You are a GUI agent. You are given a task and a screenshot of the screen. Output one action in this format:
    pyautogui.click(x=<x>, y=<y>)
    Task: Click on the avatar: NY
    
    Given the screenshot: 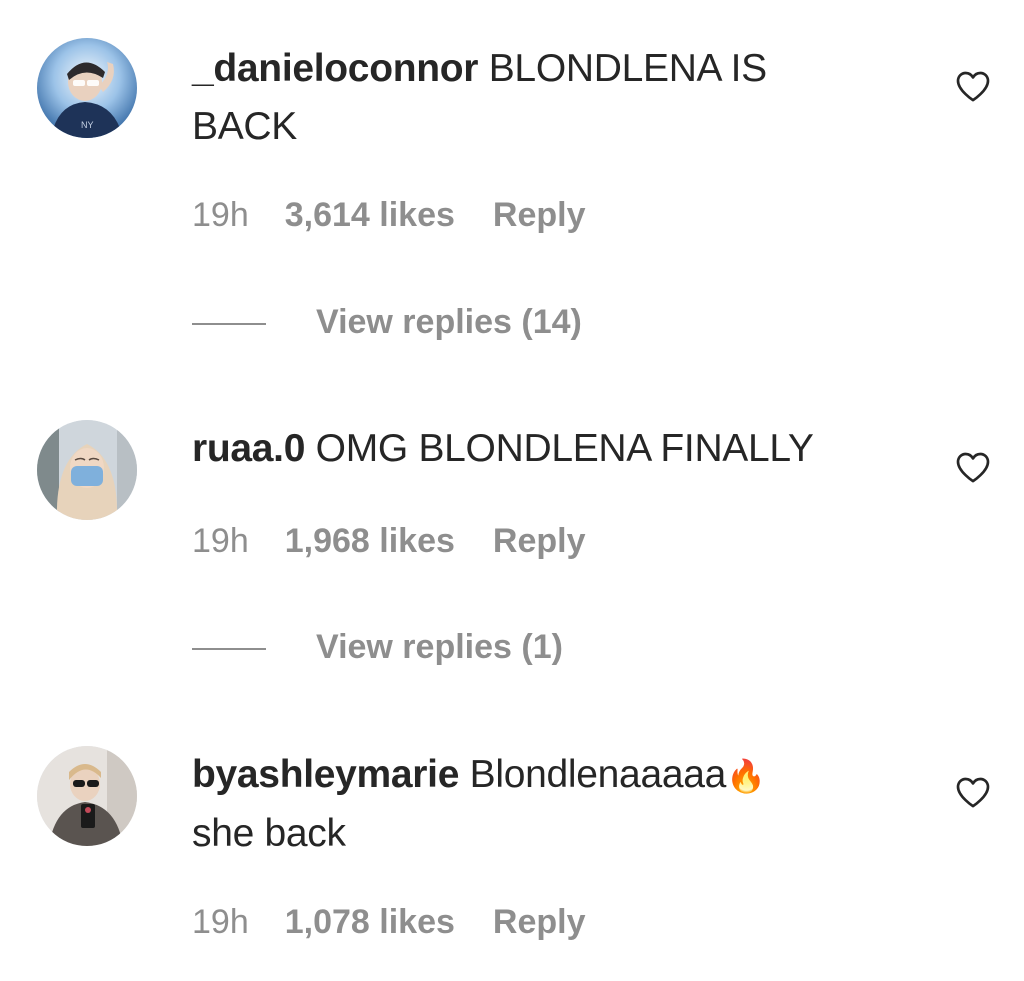 What is the action you would take?
    pyautogui.click(x=87, y=88)
    